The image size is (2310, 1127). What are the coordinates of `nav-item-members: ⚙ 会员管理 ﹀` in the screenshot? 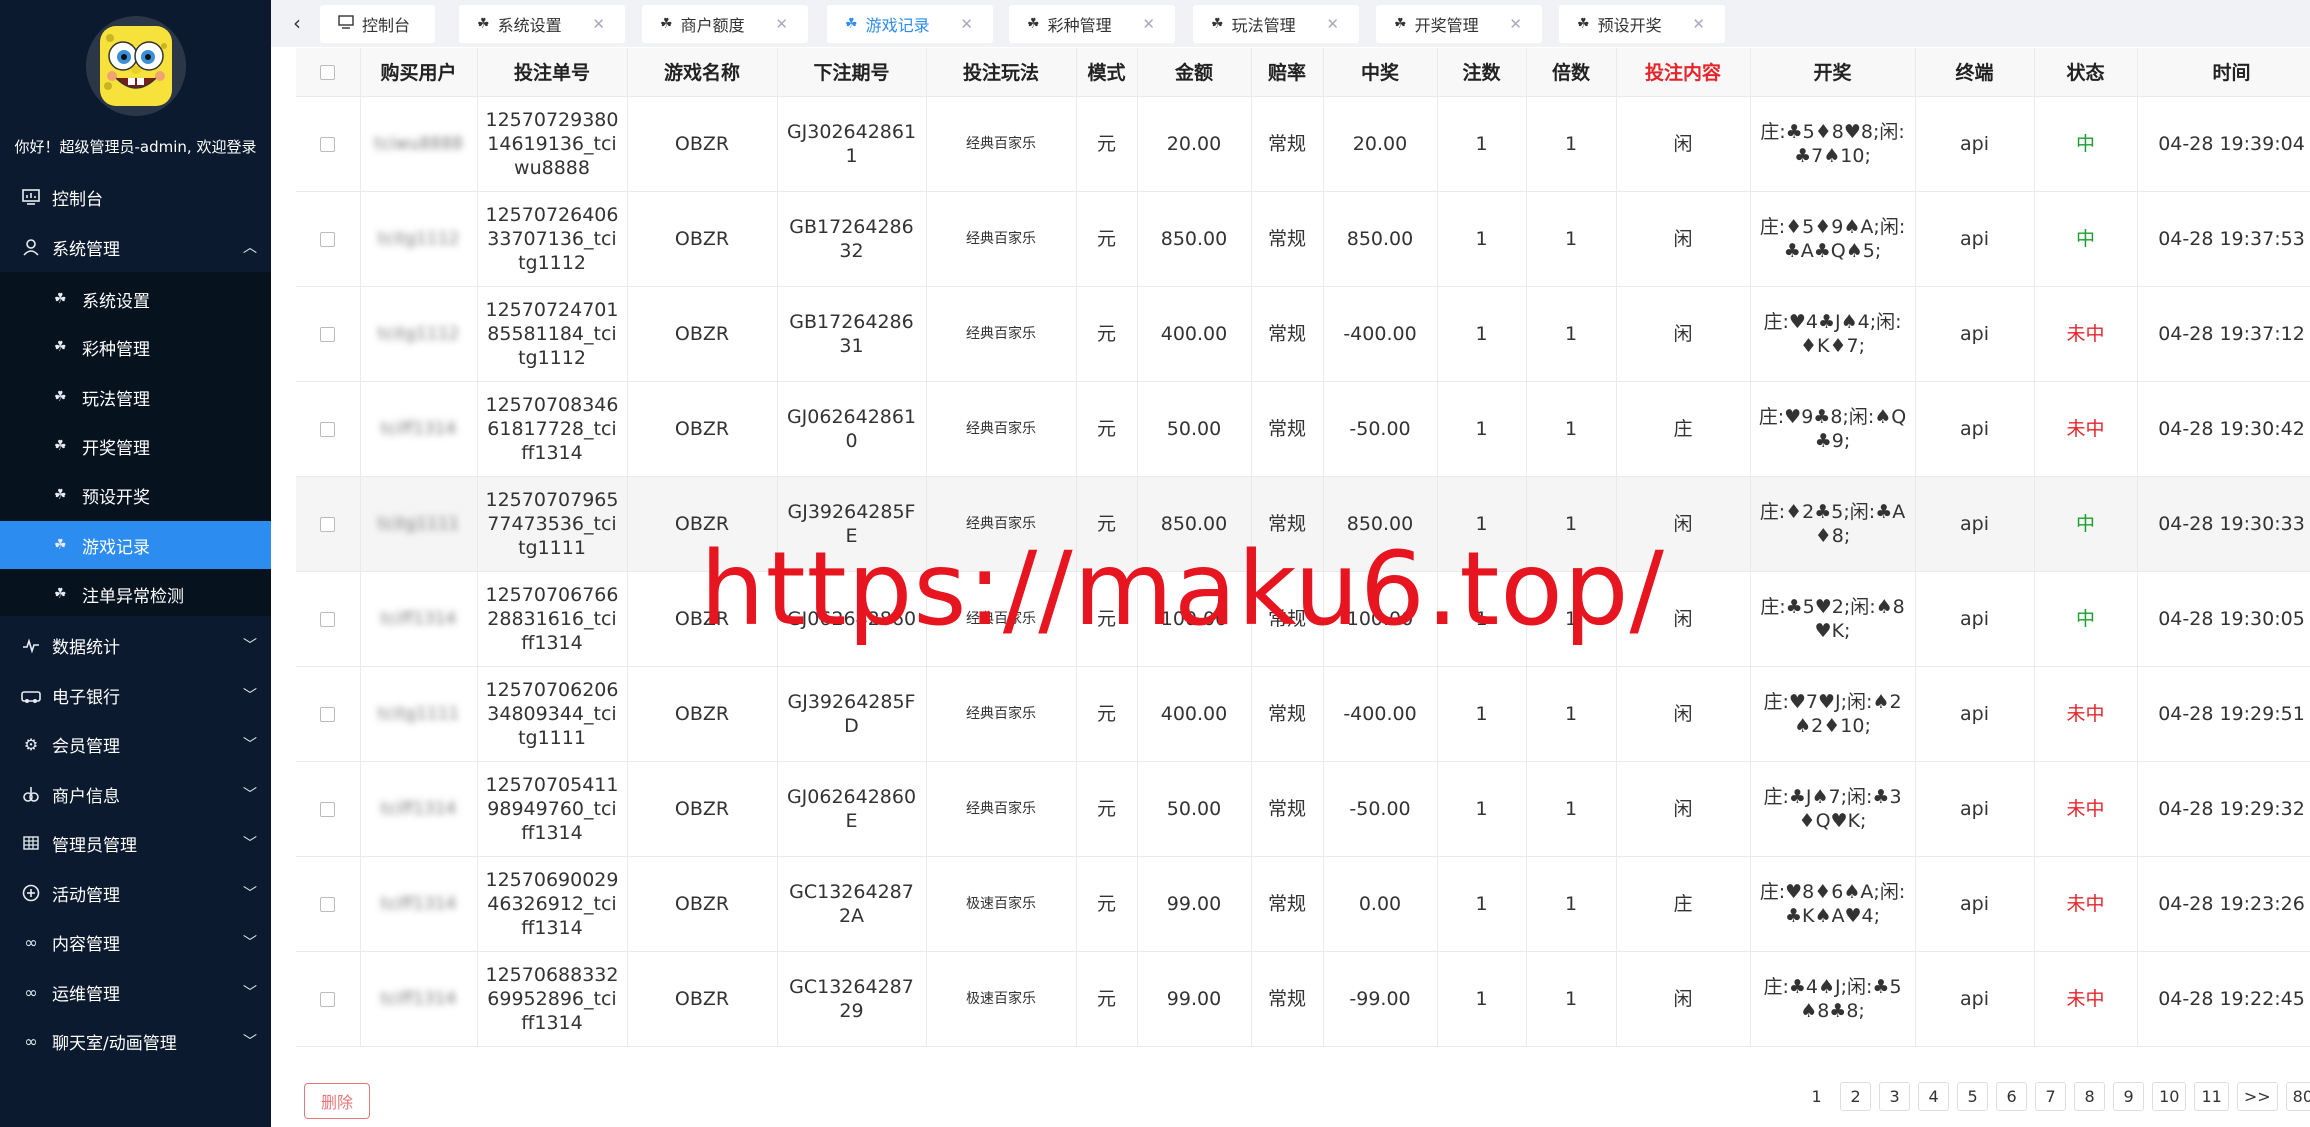 It's located at (135, 744).